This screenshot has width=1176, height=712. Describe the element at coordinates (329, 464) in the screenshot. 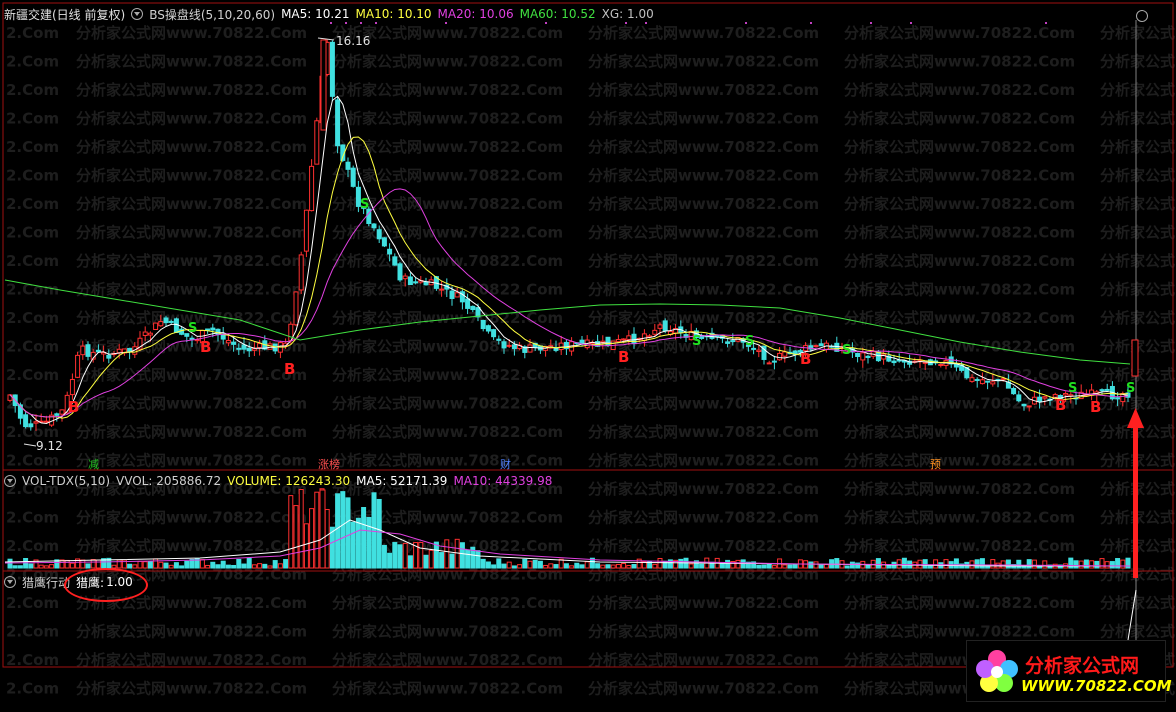

I see `event-marker: 涨榜` at that location.